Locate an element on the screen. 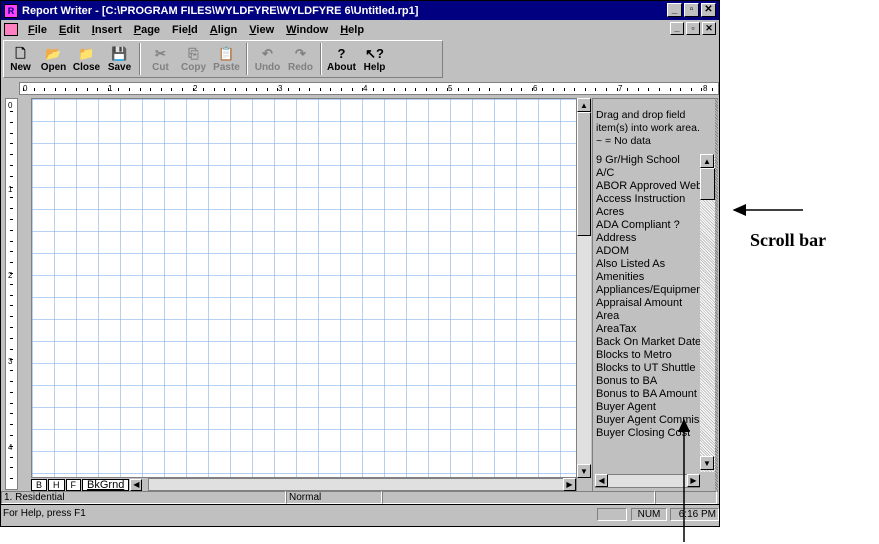 The image size is (879, 544). field-item: ADOM is located at coordinates (648, 251).